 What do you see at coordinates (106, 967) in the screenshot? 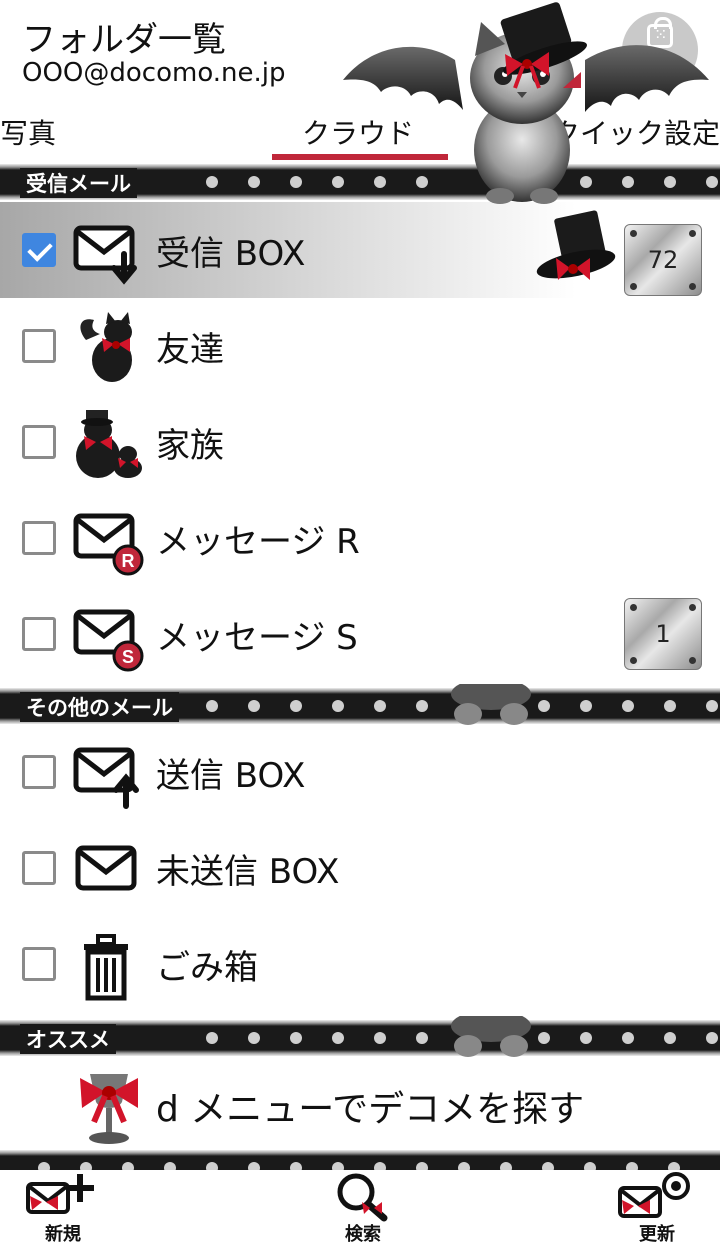
I see `trash-icon` at bounding box center [106, 967].